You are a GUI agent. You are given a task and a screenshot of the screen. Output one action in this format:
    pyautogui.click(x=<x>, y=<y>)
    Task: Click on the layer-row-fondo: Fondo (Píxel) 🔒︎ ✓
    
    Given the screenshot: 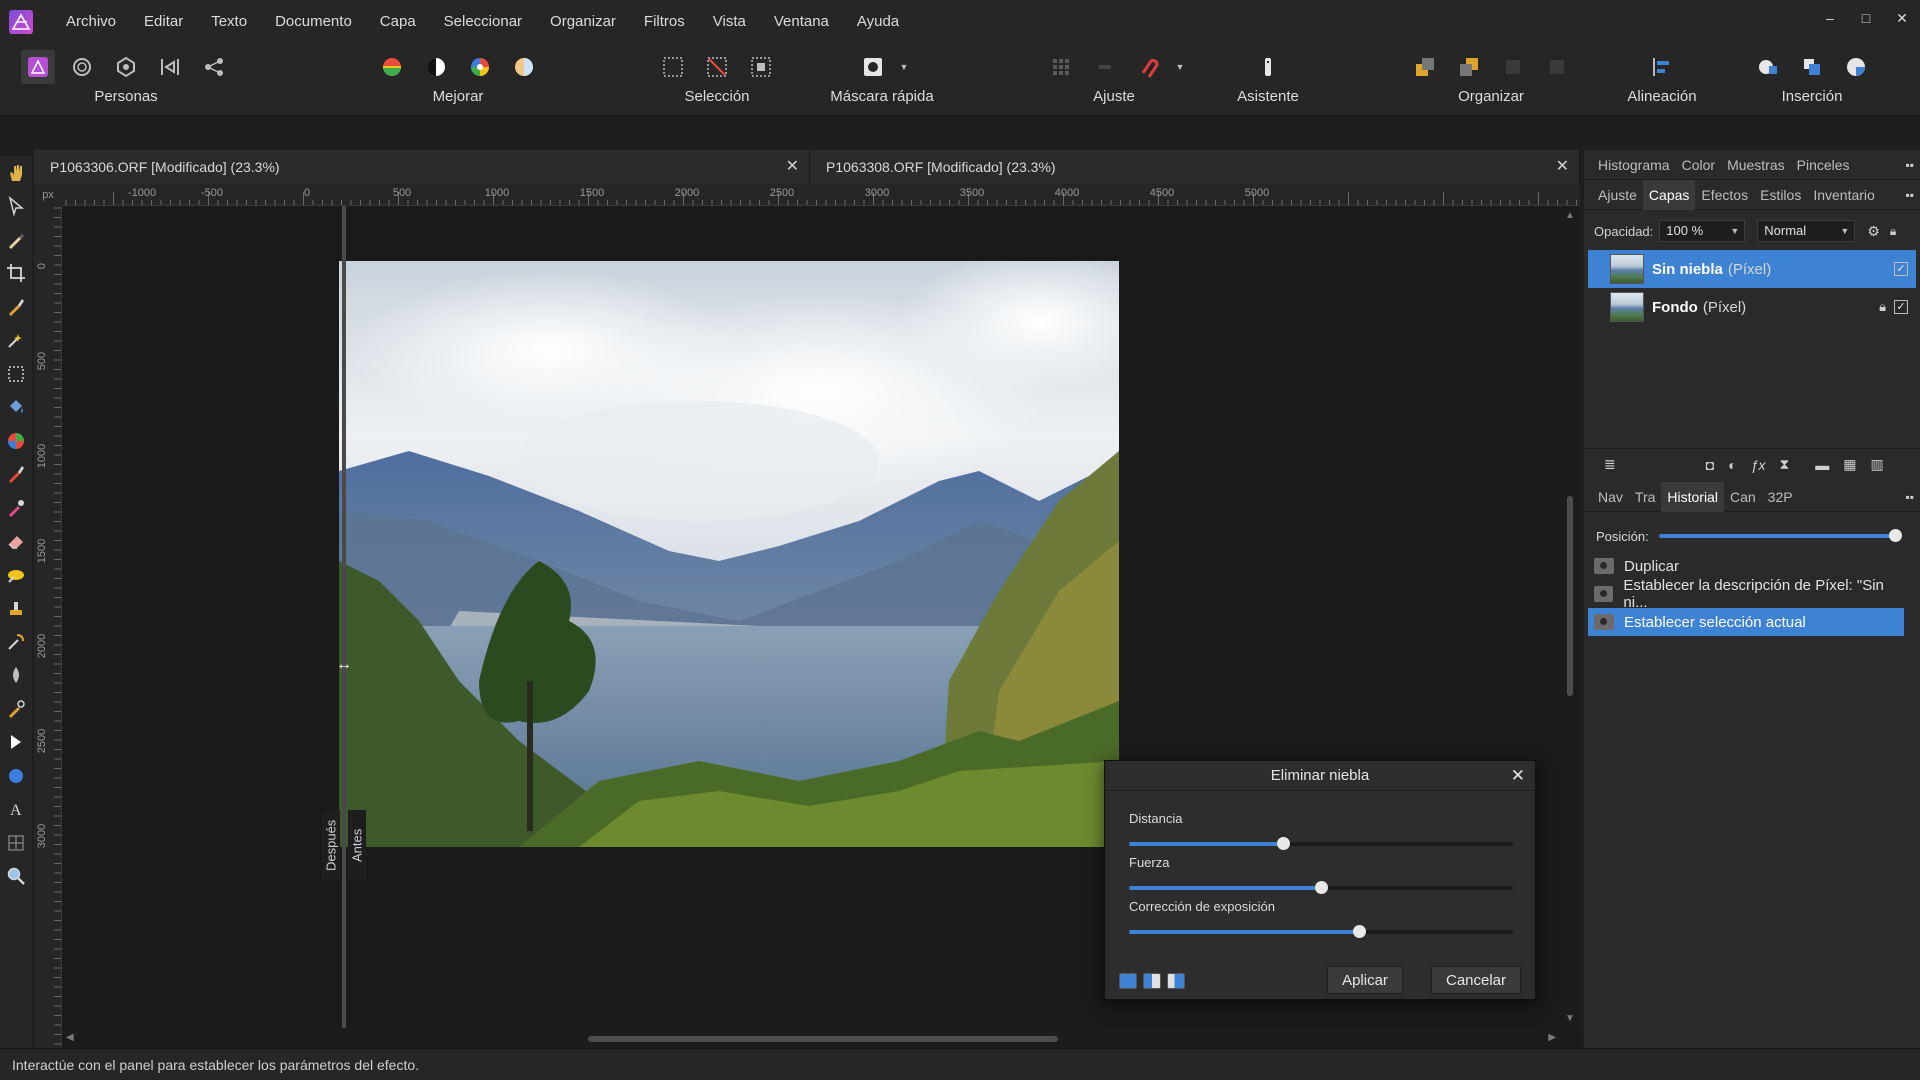 What is the action you would take?
    pyautogui.click(x=1752, y=307)
    